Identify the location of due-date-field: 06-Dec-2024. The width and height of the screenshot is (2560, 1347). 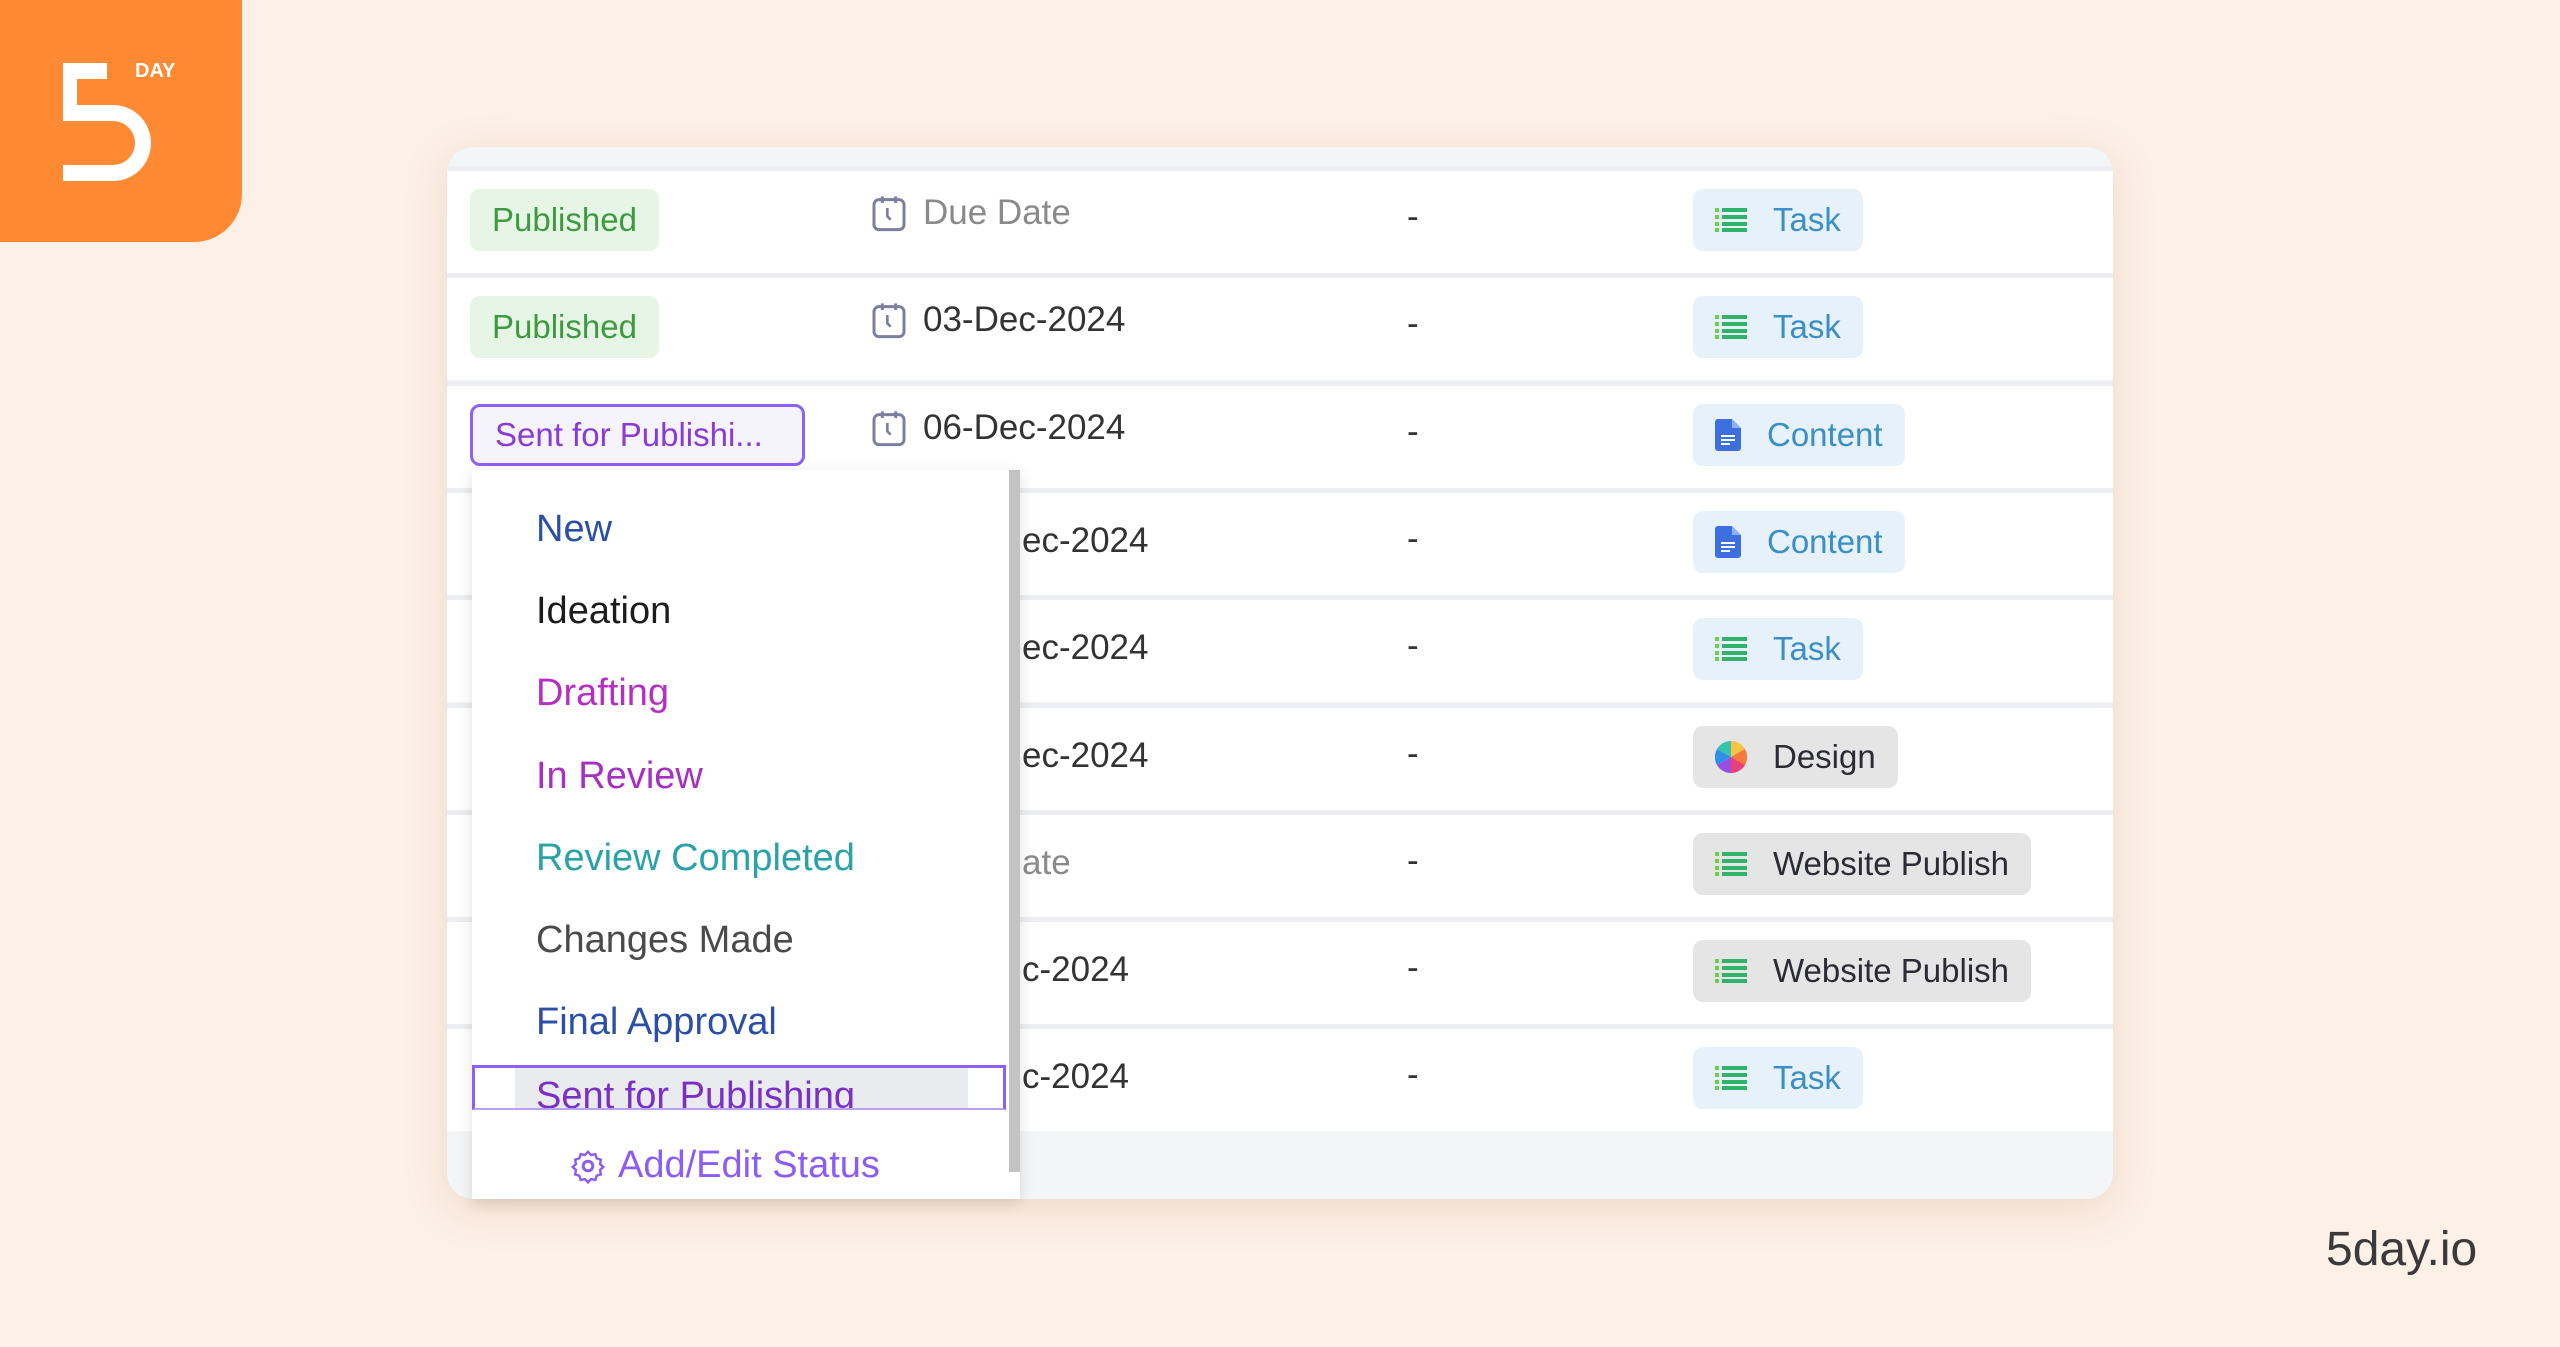
(997, 428).